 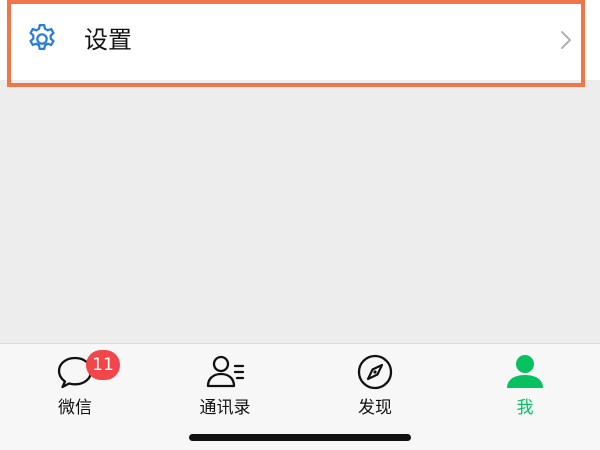 What do you see at coordinates (525, 371) in the screenshot?
I see `person-icon` at bounding box center [525, 371].